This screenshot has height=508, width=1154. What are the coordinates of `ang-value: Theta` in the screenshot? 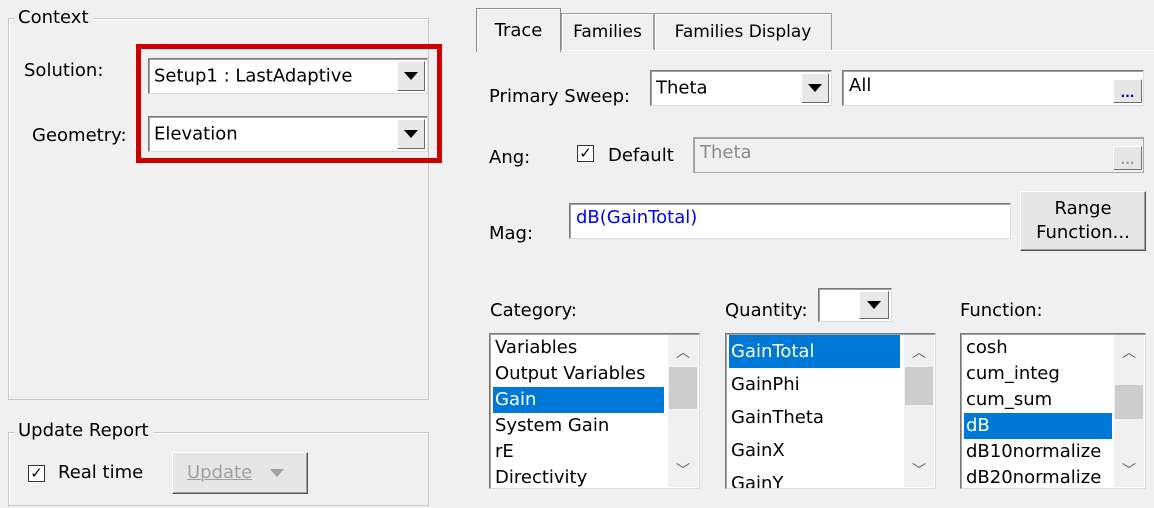 It's located at (726, 152).